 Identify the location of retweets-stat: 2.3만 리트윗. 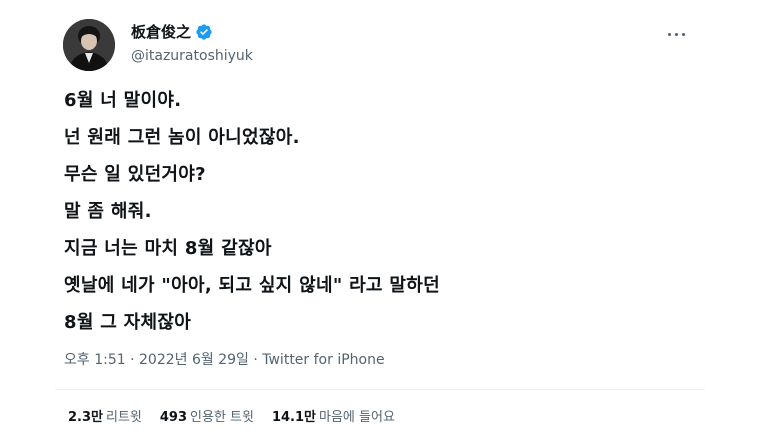
(105, 418).